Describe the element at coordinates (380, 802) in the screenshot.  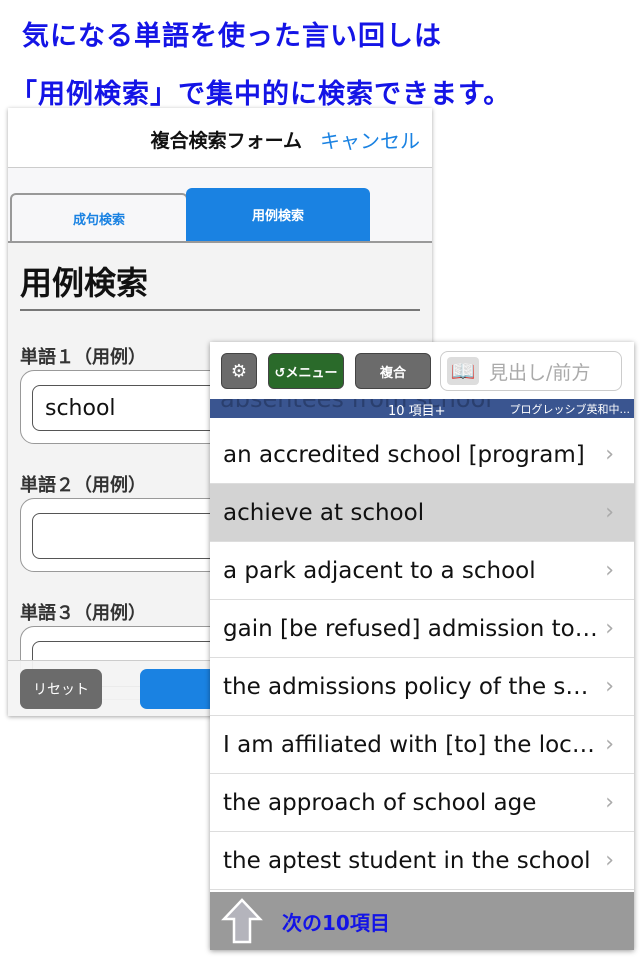
I see `list-item-text: the approach of school age` at that location.